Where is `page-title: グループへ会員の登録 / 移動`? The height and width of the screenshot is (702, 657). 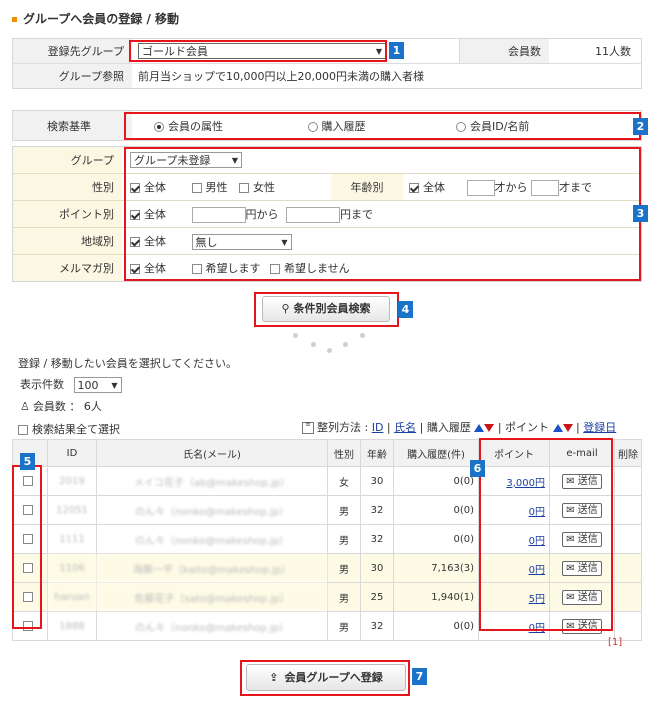 page-title: グループへ会員の登録 / 移動 is located at coordinates (95, 18).